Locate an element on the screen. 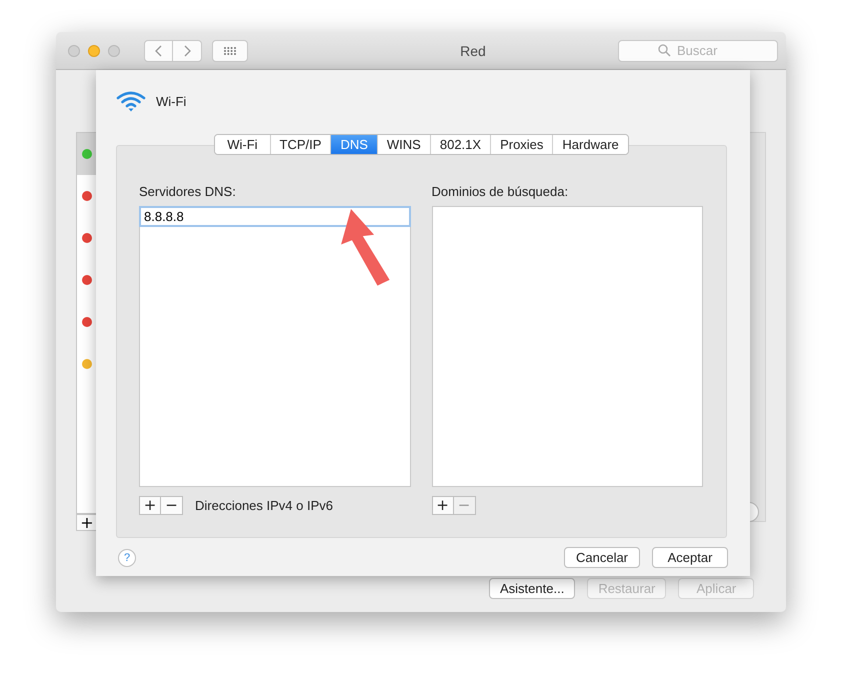 This screenshot has height=693, width=842. service-item is located at coordinates (87, 154).